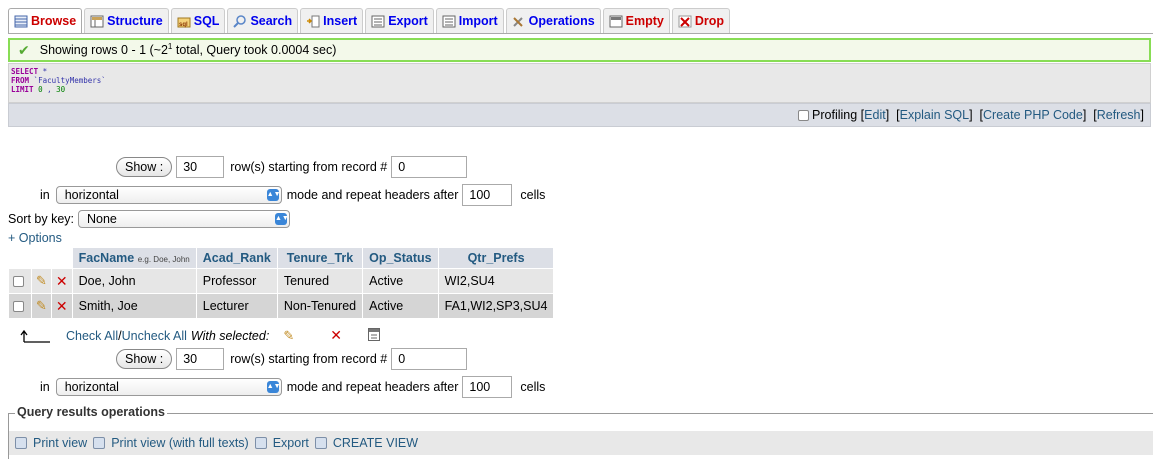  Describe the element at coordinates (478, 21) in the screenshot. I see `tab-label: Import` at that location.